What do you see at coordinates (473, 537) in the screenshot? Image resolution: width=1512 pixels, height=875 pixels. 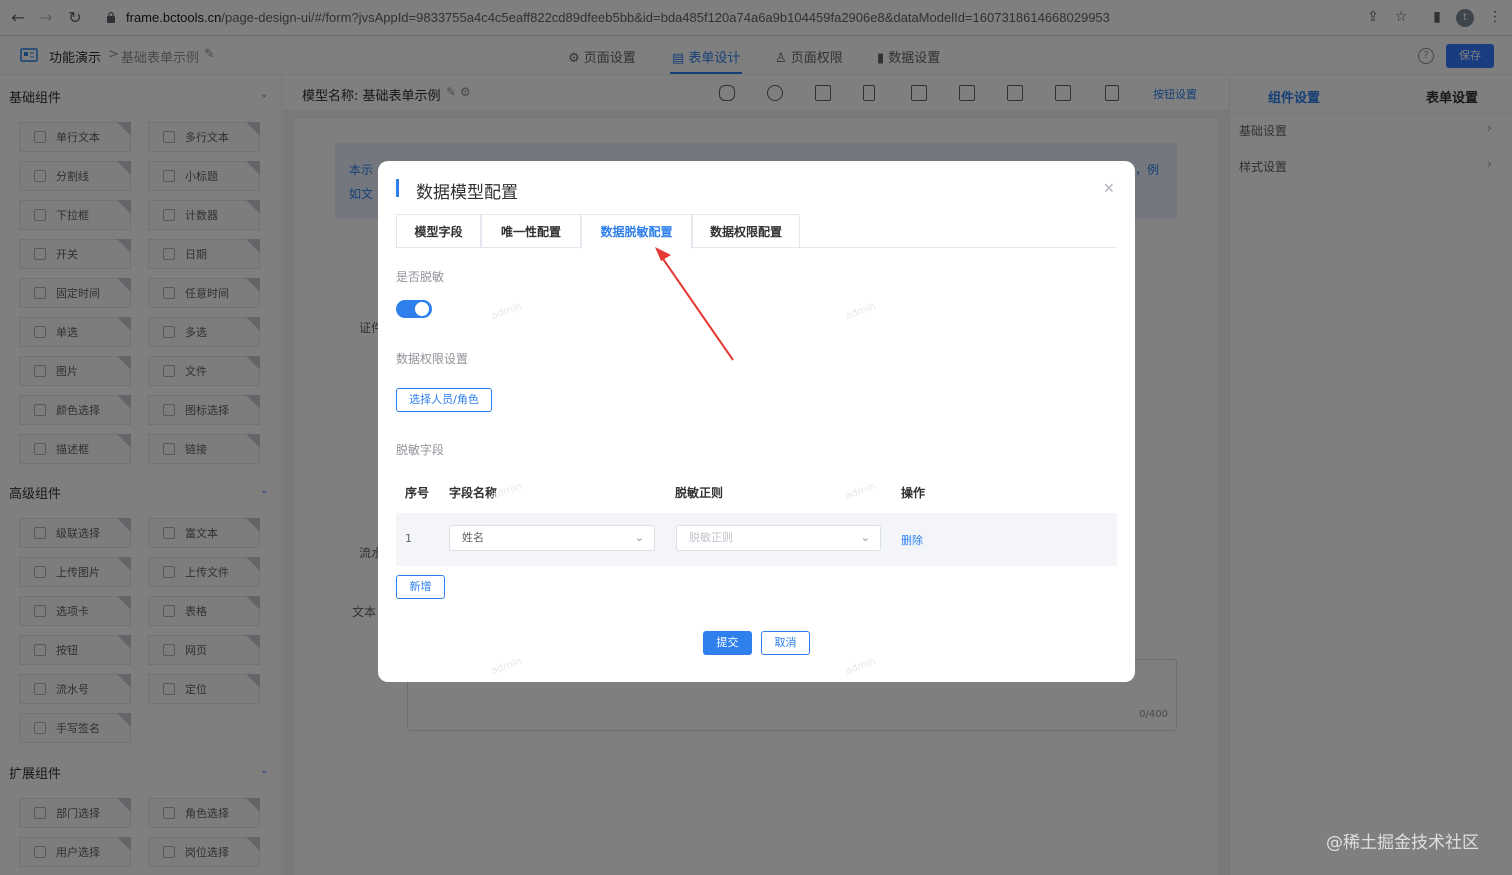 I see `field-select-value: 姓名` at bounding box center [473, 537].